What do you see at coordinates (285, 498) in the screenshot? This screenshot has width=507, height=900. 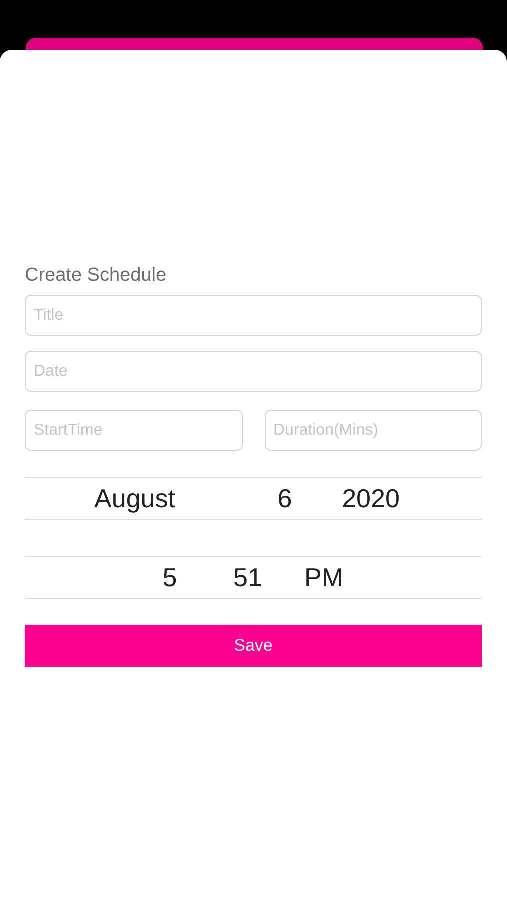 I see `picker-value: 6` at bounding box center [285, 498].